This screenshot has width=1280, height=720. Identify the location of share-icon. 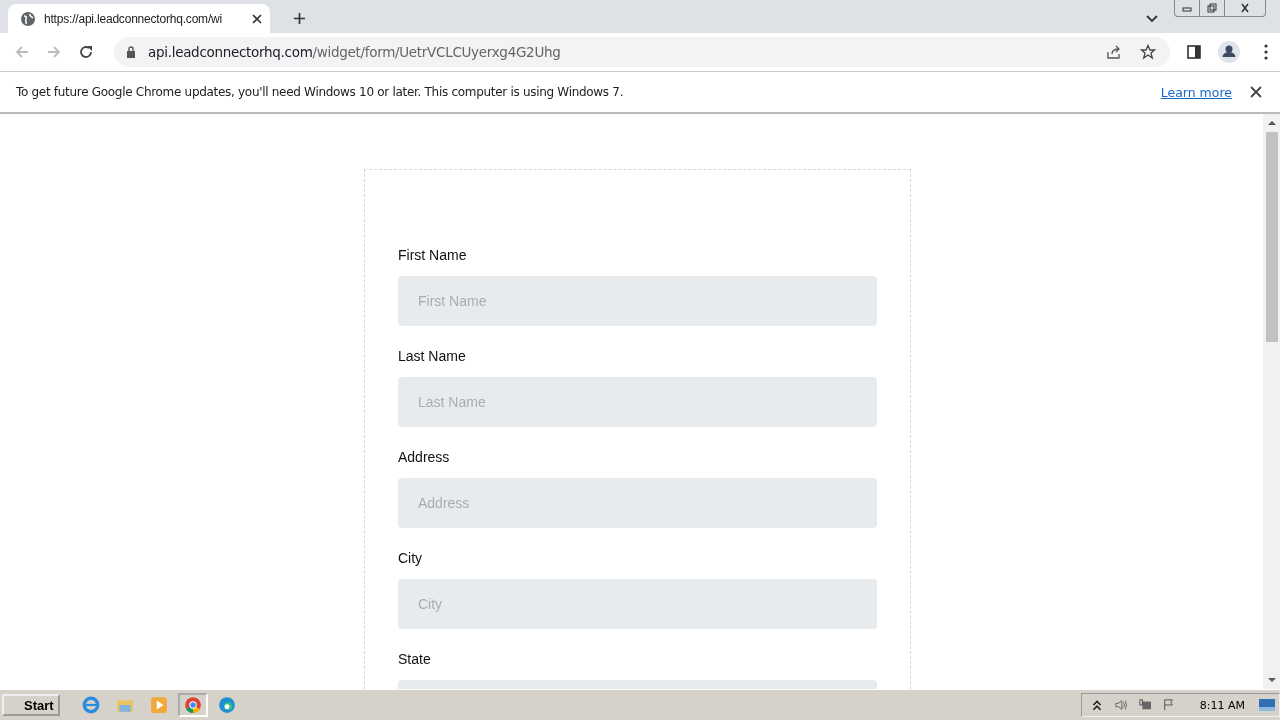
(1114, 52).